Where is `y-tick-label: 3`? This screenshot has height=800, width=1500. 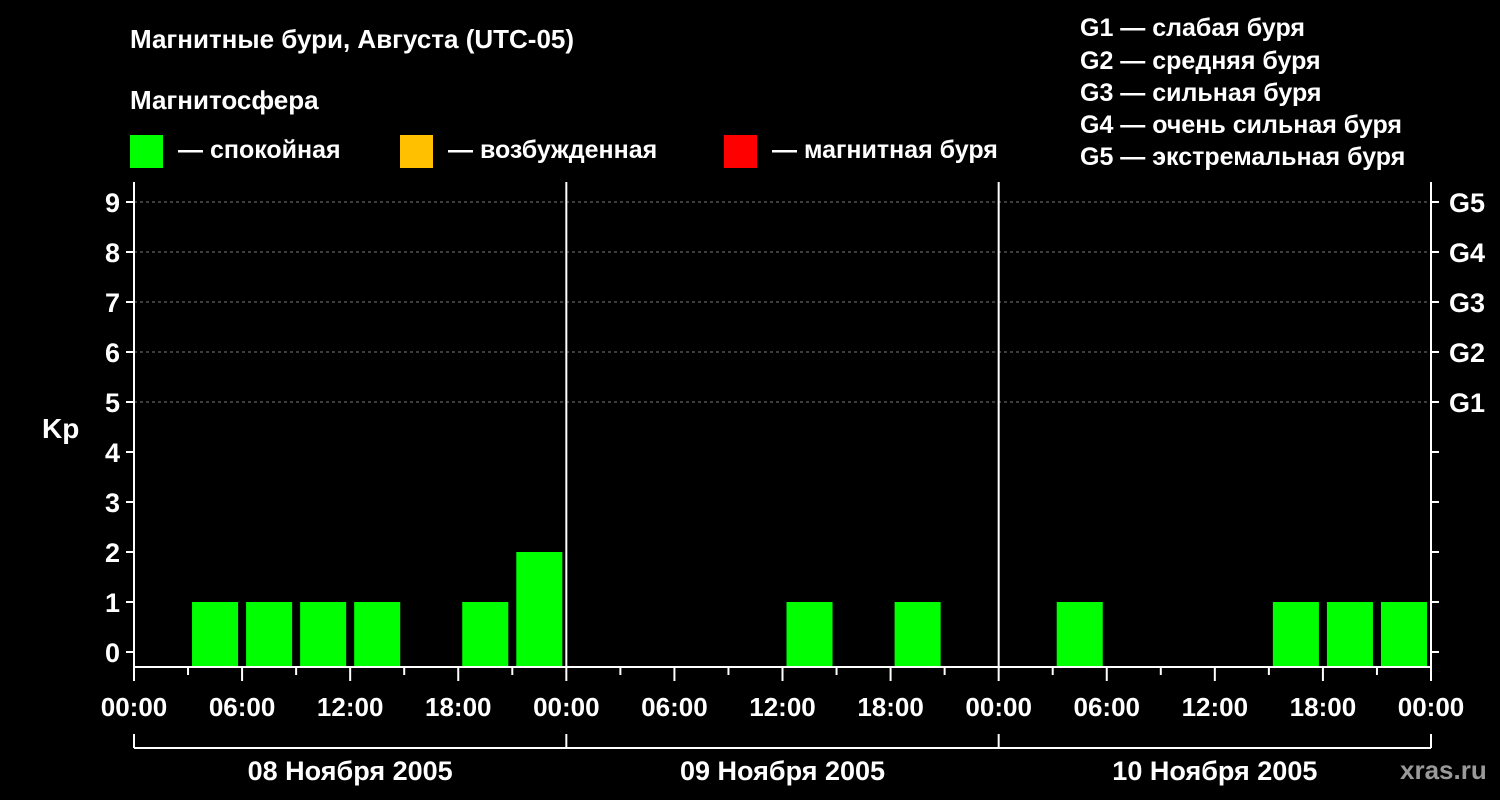
y-tick-label: 3 is located at coordinates (112, 503).